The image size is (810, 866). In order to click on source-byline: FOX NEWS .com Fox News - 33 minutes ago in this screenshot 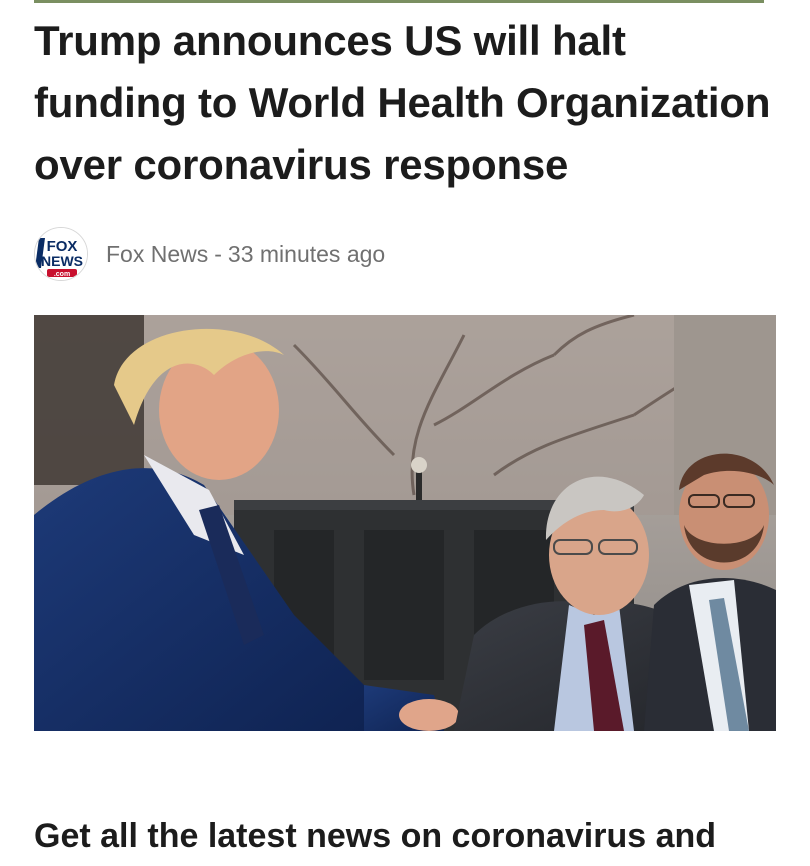, I will do `click(209, 254)`.